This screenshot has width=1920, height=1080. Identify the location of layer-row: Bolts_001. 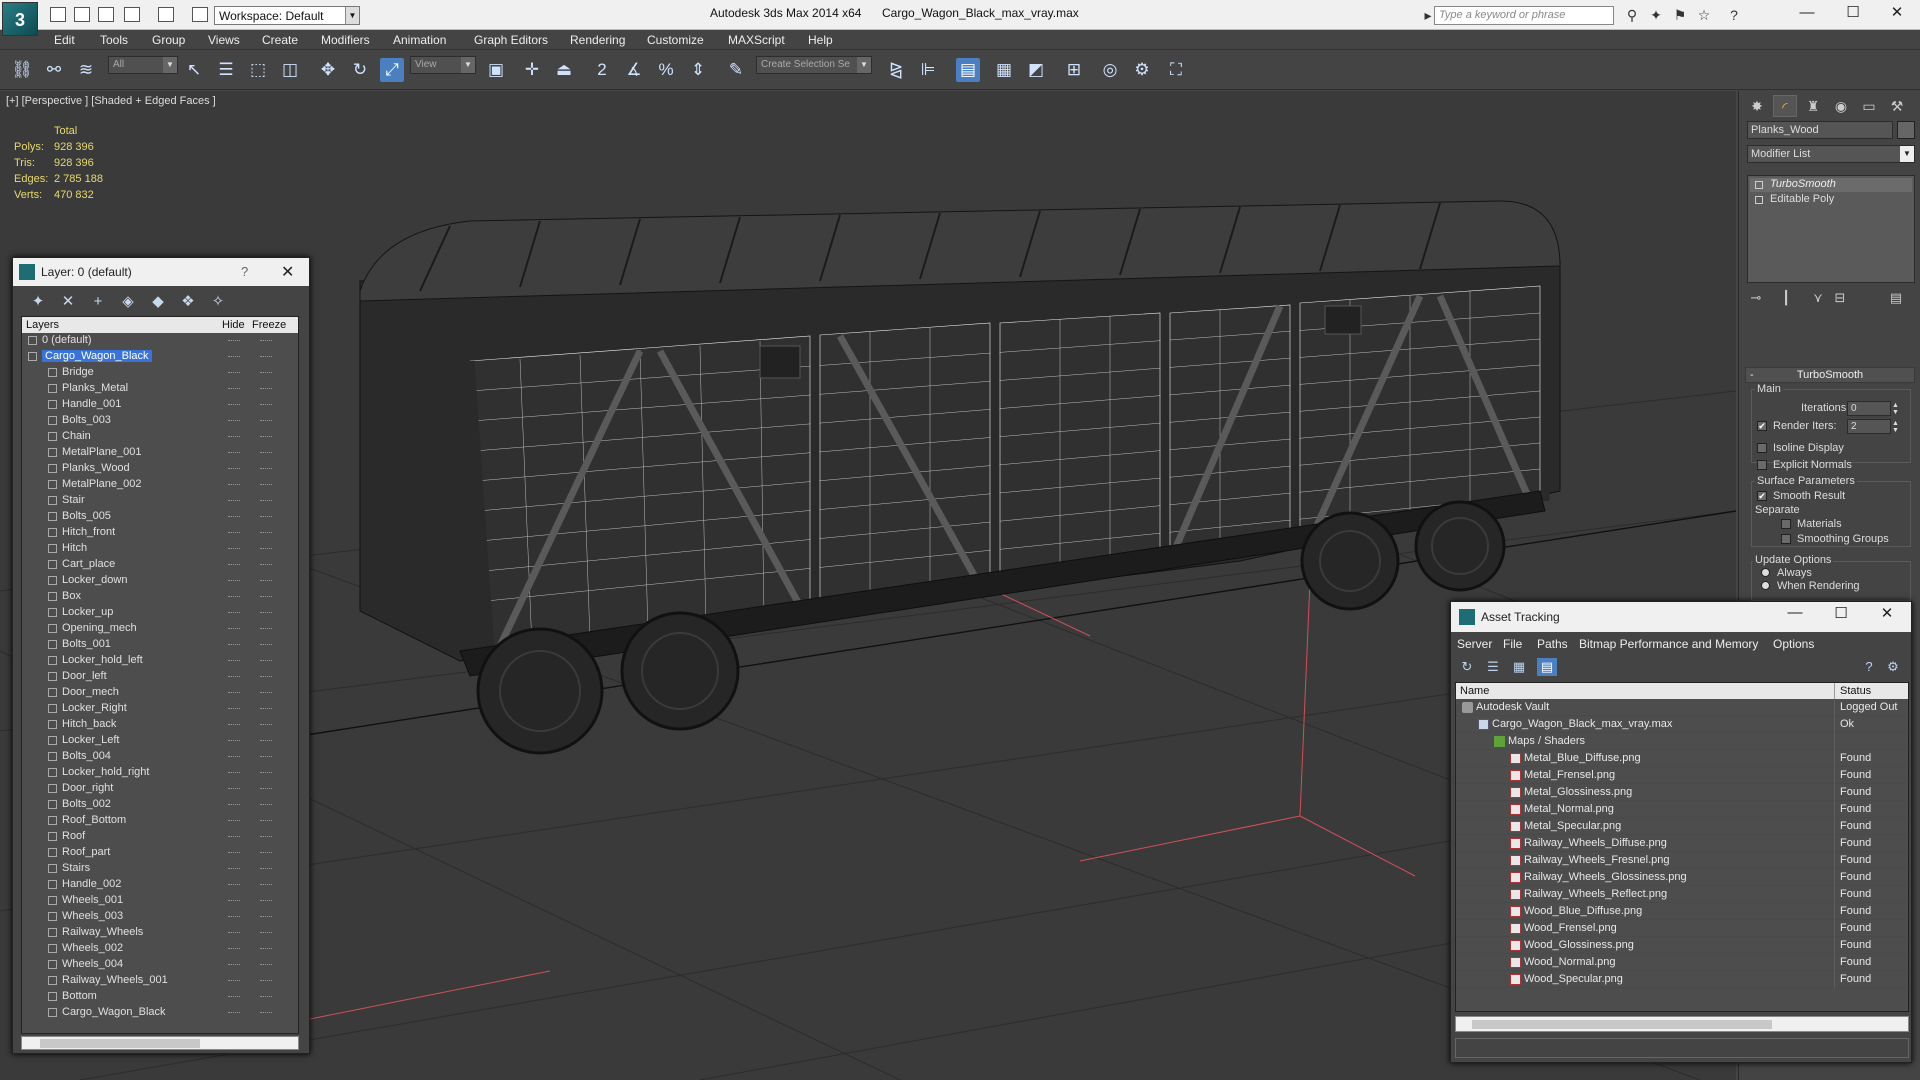
(160, 645).